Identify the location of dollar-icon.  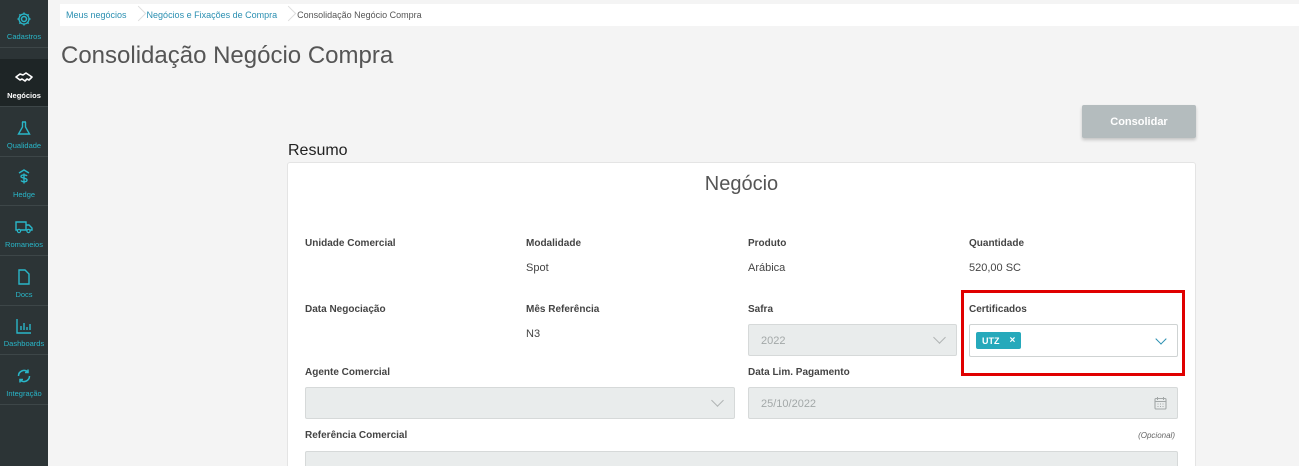
(24, 177).